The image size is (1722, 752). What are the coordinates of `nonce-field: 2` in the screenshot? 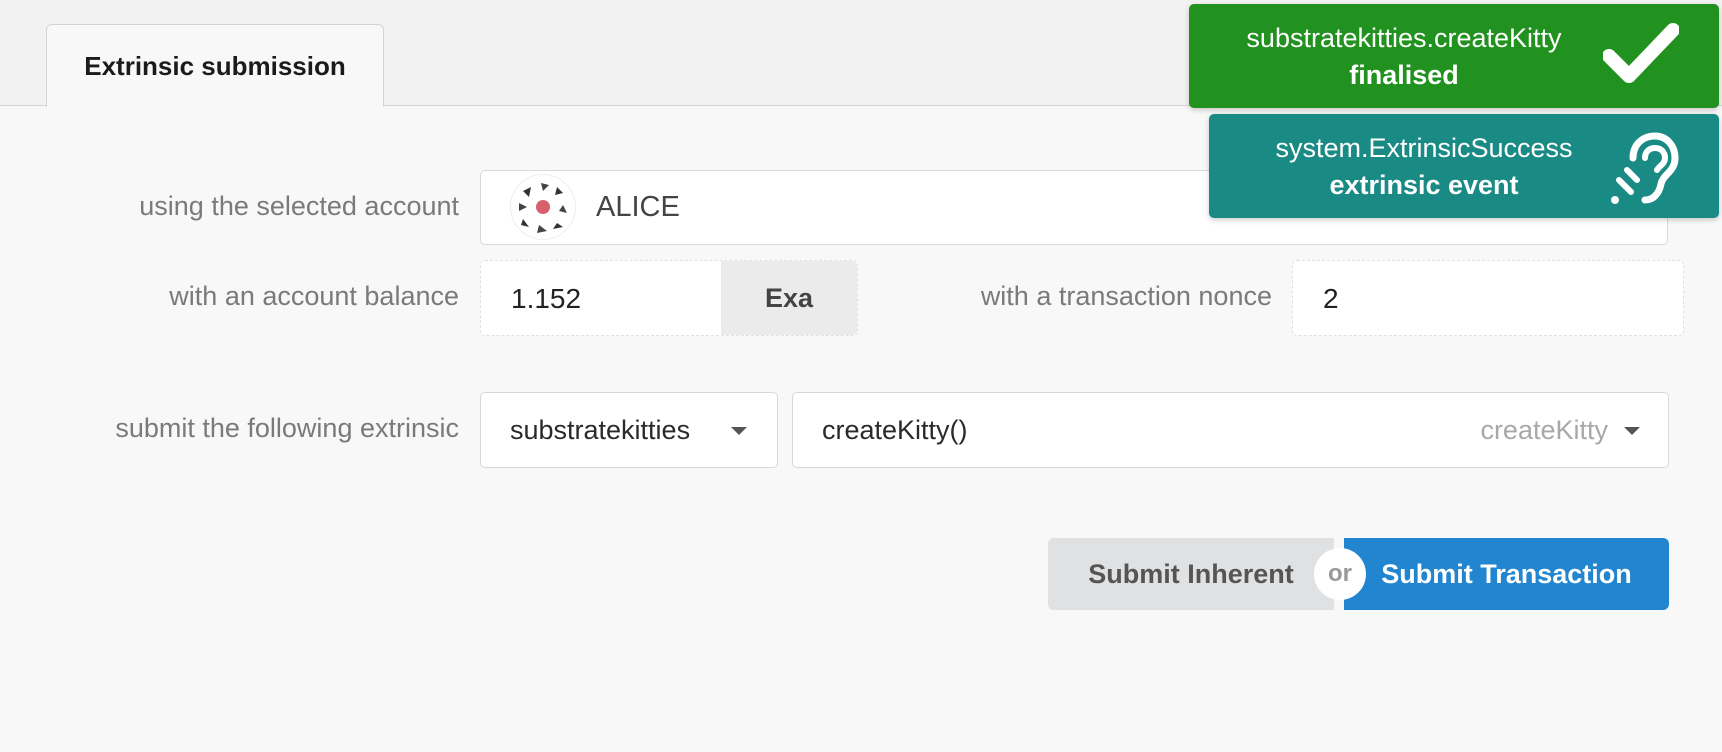 It's located at (1488, 298).